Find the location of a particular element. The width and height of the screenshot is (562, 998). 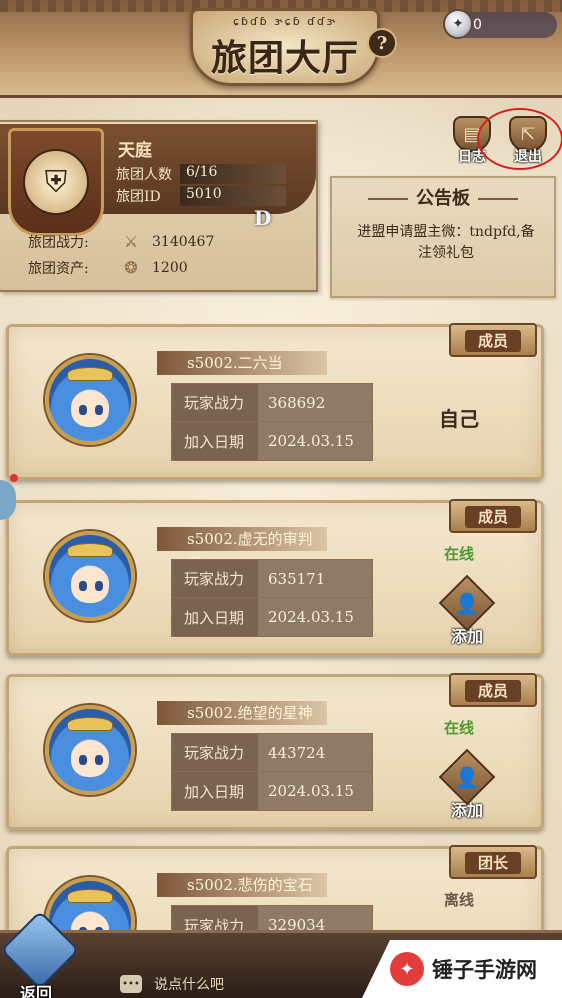

member-stats: 玩家战力 368692 加入日期 2024.03.15 is located at coordinates (272, 422).